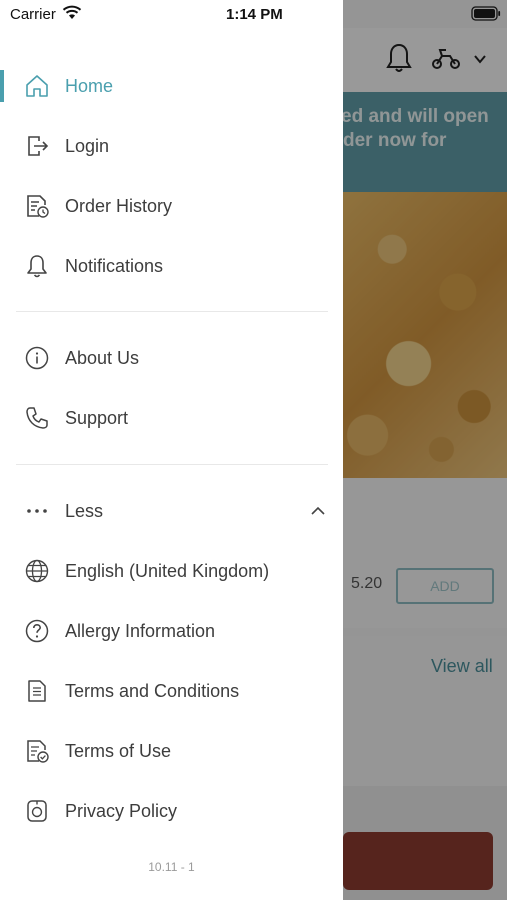 This screenshot has width=507, height=900. I want to click on menu-item-language: English (United Kingdom), so click(171, 571).